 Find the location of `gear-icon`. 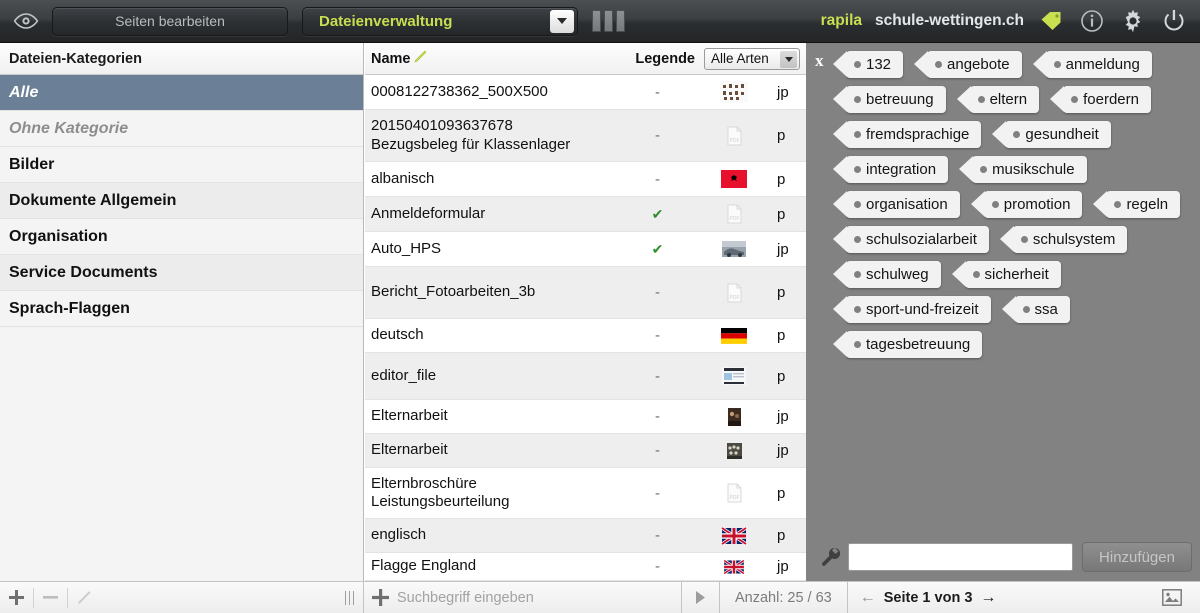

gear-icon is located at coordinates (1133, 21).